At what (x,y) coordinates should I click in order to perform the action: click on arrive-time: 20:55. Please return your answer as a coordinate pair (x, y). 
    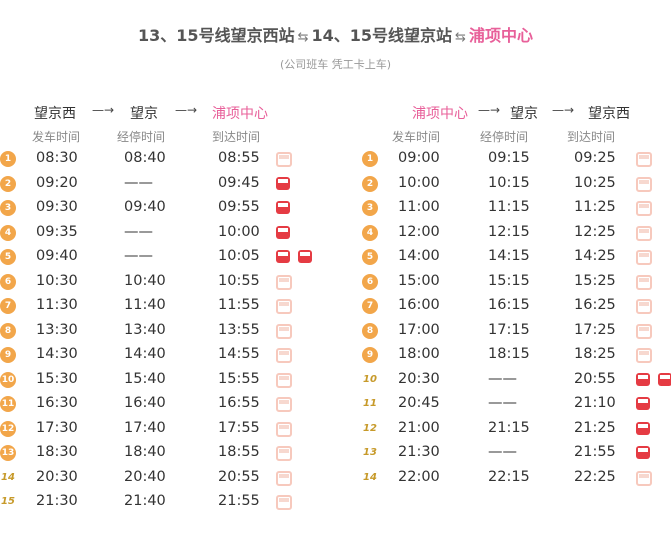
    Looking at the image, I should click on (595, 378).